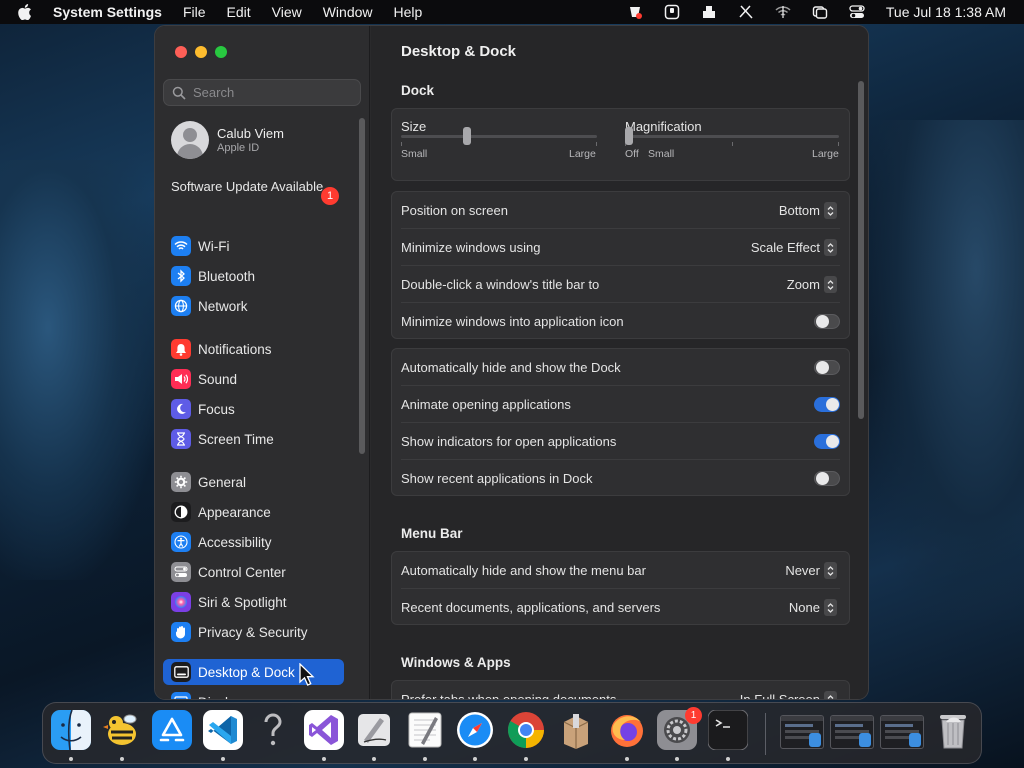 The image size is (1024, 768). I want to click on bluetooth-icon, so click(181, 276).